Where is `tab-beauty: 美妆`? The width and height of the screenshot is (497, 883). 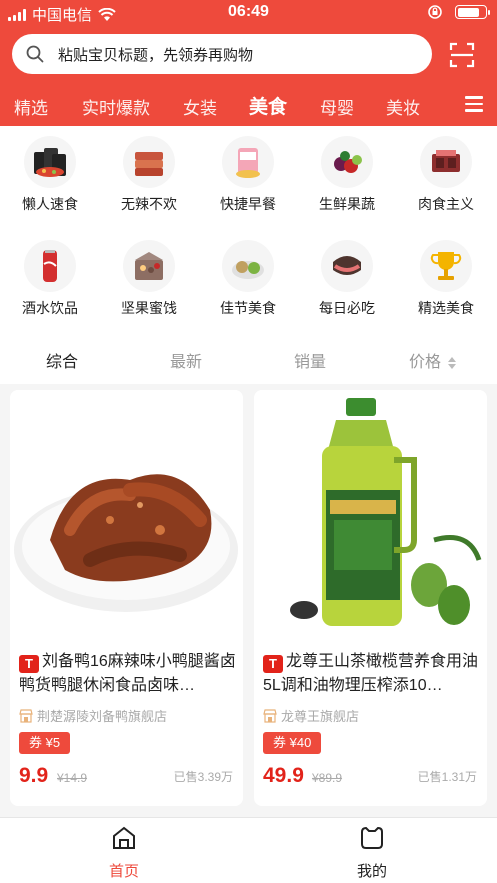 tab-beauty: 美妆 is located at coordinates (403, 106).